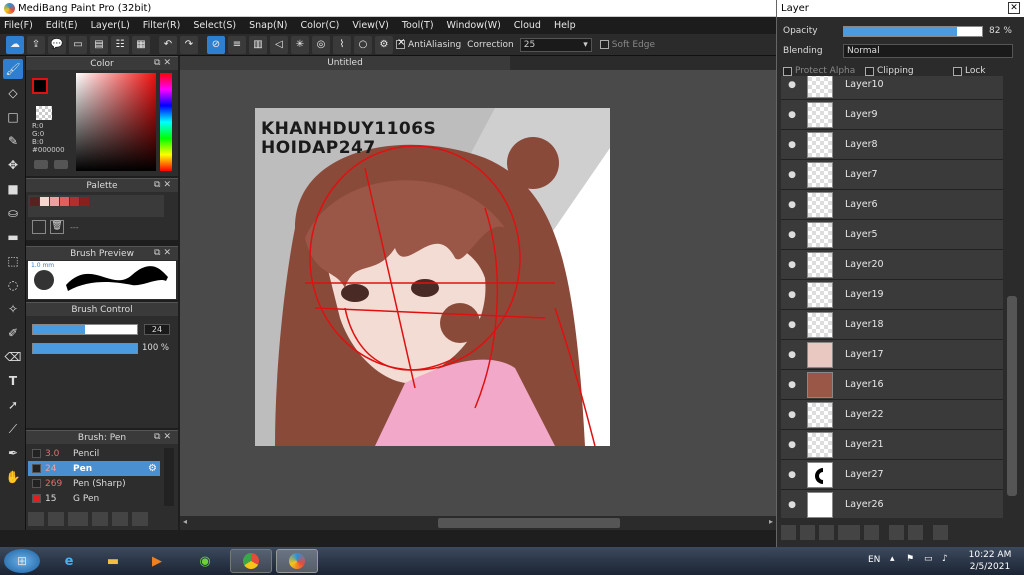  I want to click on gradient-tool-icon: ▬, so click(13, 237).